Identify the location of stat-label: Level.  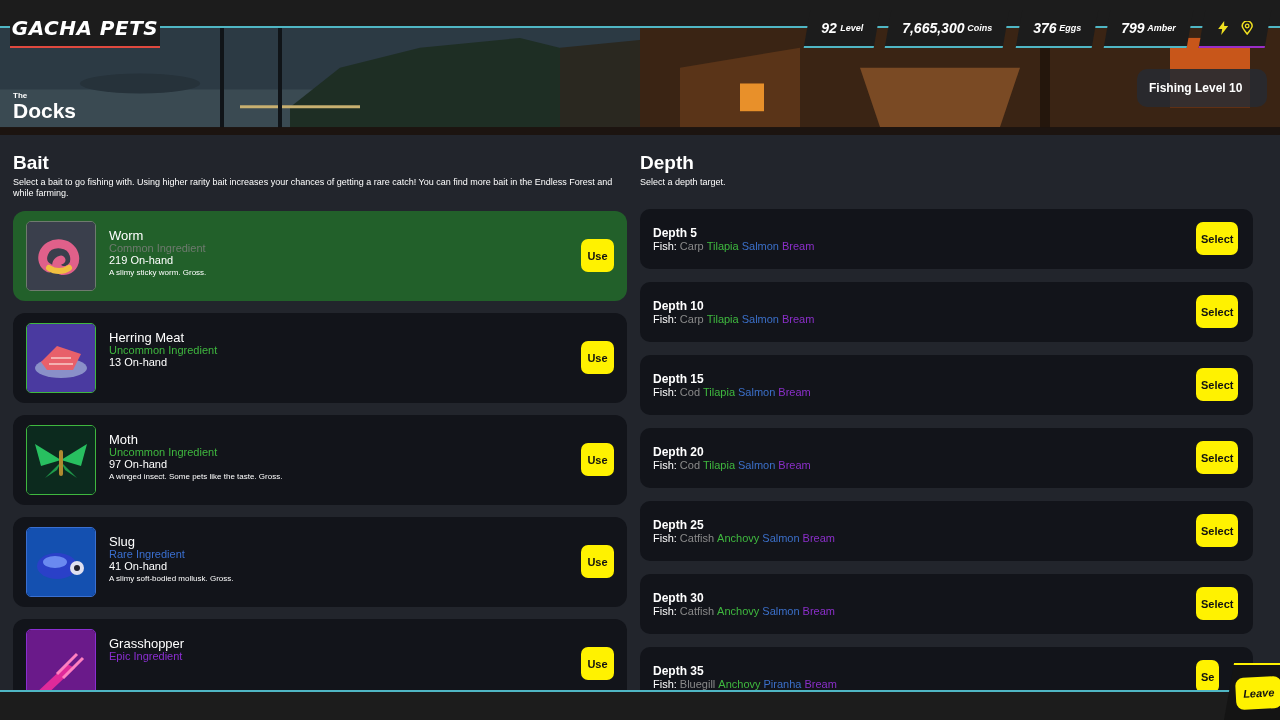
(851, 28).